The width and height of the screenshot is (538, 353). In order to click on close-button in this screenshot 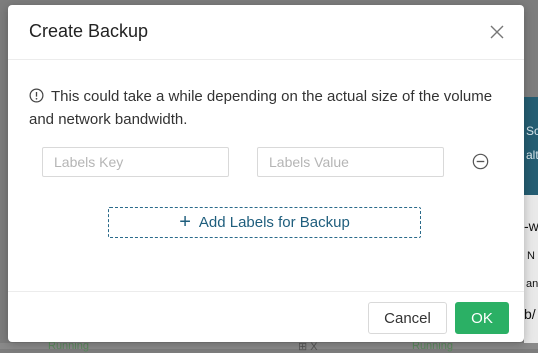, I will do `click(497, 32)`.